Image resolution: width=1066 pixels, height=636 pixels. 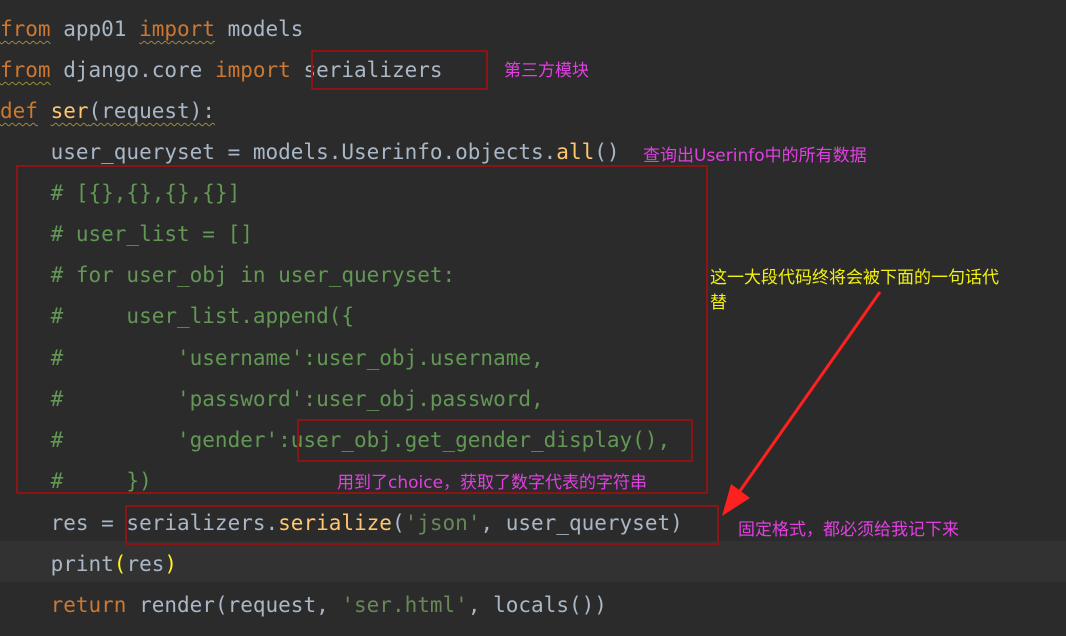 I want to click on code-line-5: # [{},{},{},{}], so click(x=120, y=193).